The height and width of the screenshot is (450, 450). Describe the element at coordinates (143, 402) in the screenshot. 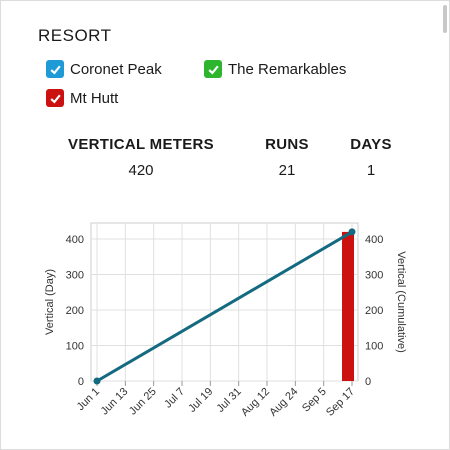

I see `x-tick-label: Jun 25` at that location.